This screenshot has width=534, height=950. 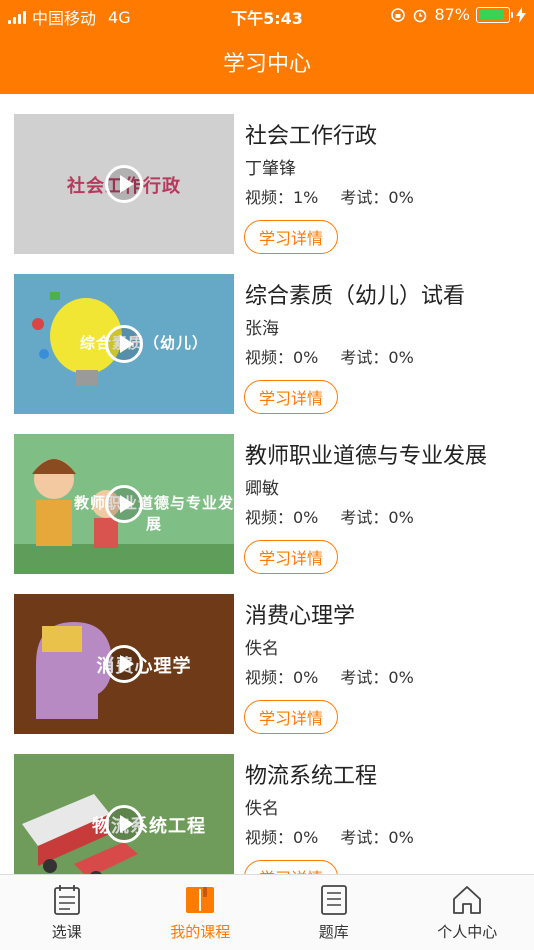 I want to click on battery-percent: 87%, so click(x=452, y=14).